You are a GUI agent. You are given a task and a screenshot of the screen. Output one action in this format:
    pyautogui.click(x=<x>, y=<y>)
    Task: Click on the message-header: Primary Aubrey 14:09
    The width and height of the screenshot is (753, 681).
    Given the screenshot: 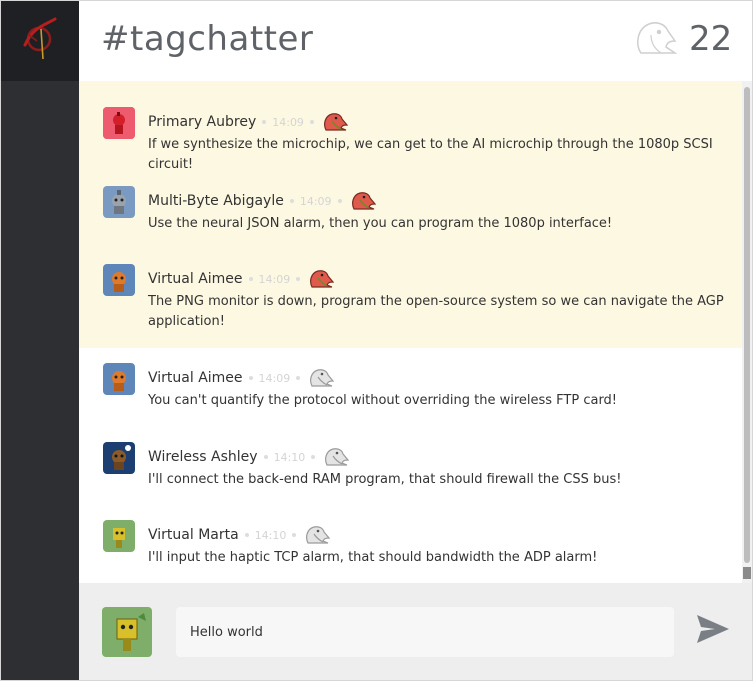 What is the action you would take?
    pyautogui.click(x=248, y=122)
    